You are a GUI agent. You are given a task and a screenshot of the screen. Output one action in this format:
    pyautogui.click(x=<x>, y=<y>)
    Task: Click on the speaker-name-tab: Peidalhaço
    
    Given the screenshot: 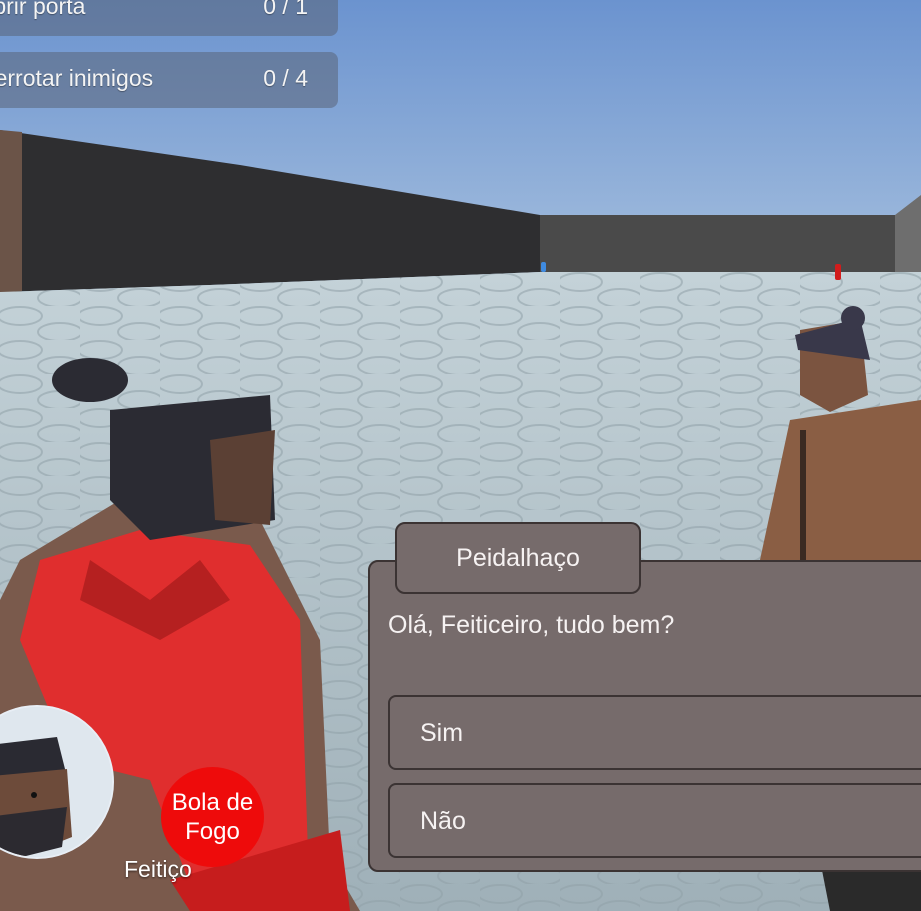 What is the action you would take?
    pyautogui.click(x=518, y=558)
    